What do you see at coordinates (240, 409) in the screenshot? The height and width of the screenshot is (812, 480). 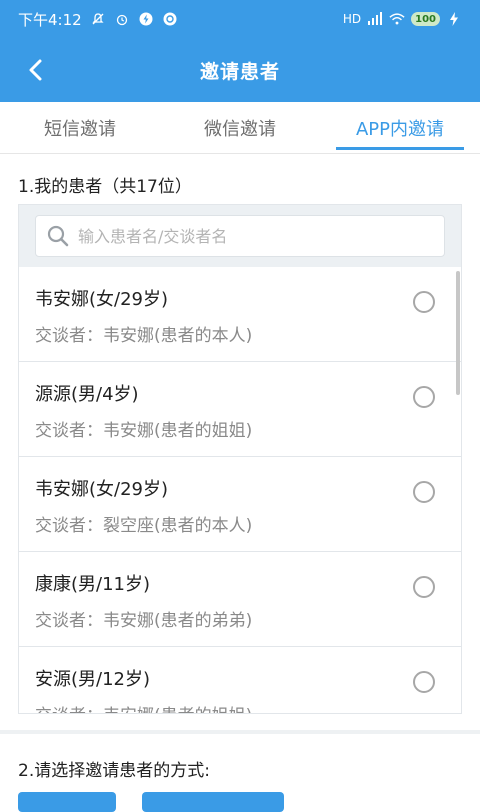 I see `patient-row: 源源(男/4岁) 交谈者：韦安娜(患者的姐姐)` at bounding box center [240, 409].